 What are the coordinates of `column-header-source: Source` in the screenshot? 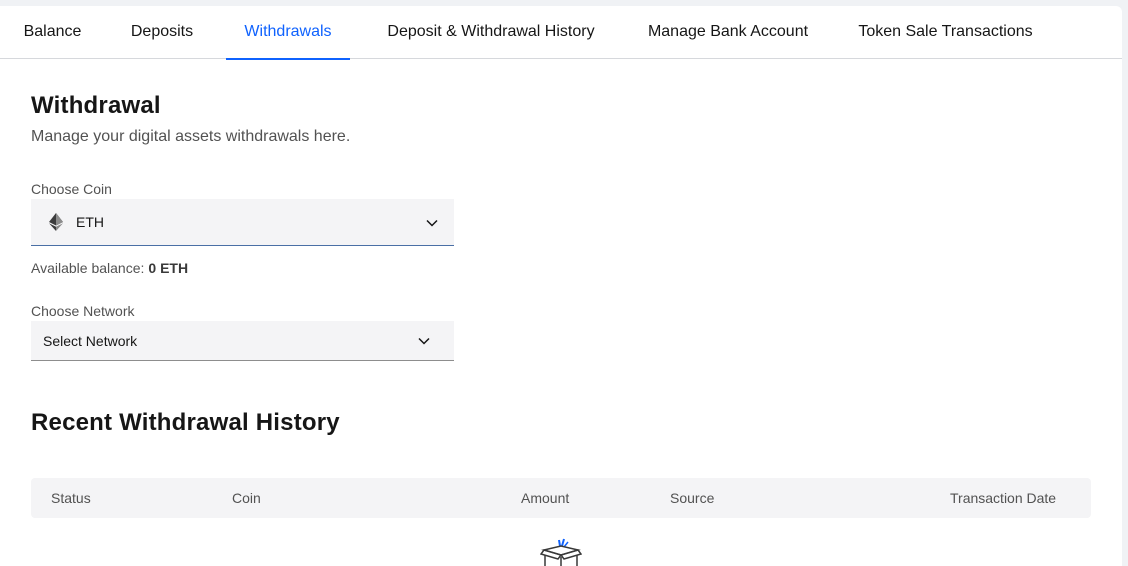 It's located at (692, 498).